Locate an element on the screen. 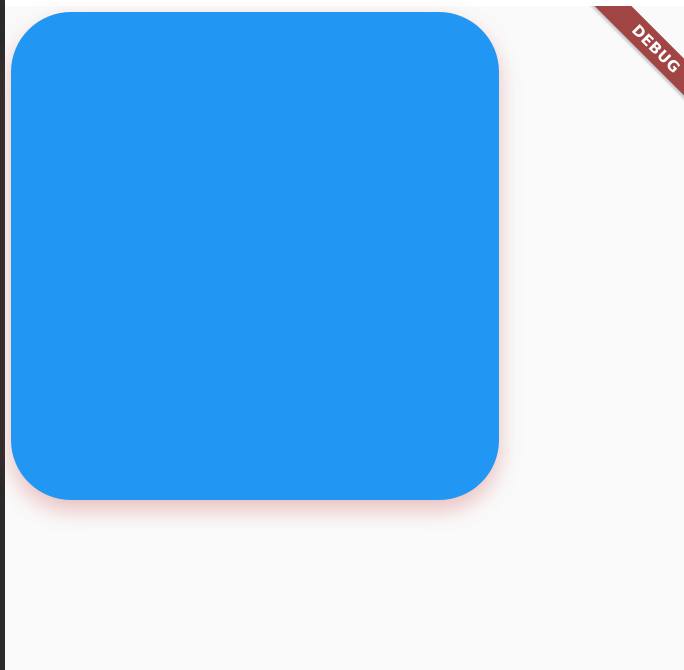 This screenshot has height=670, width=684. window-left-edge is located at coordinates (2, 335).